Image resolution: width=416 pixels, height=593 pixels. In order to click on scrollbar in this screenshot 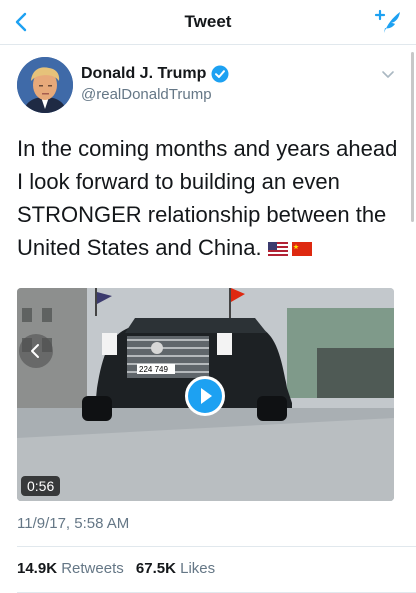, I will do `click(412, 137)`.